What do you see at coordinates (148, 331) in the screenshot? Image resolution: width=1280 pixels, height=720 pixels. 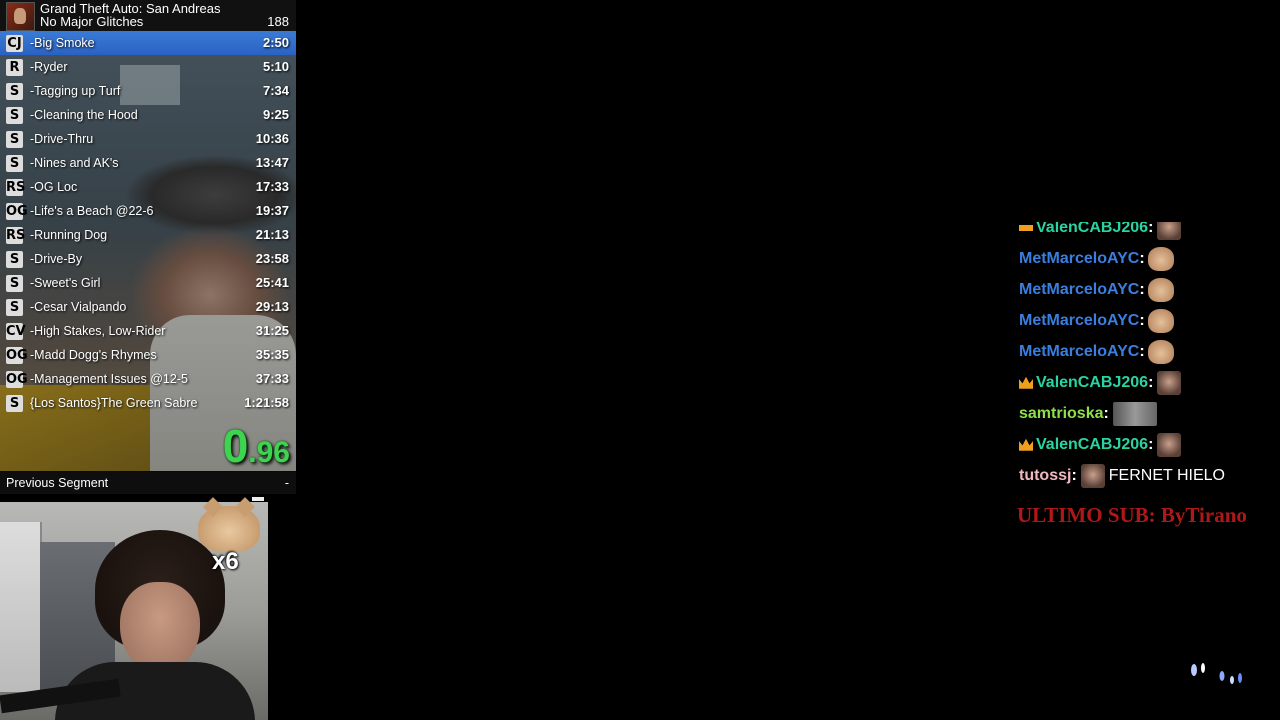 I see `split-row: CV -High Stakes, Low-Rider 31:25` at bounding box center [148, 331].